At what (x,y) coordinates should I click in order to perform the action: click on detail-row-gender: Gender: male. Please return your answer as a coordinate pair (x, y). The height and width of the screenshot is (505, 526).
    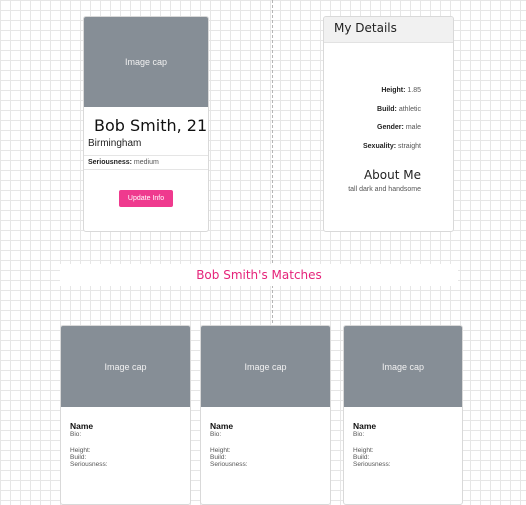
    Looking at the image, I should click on (388, 133).